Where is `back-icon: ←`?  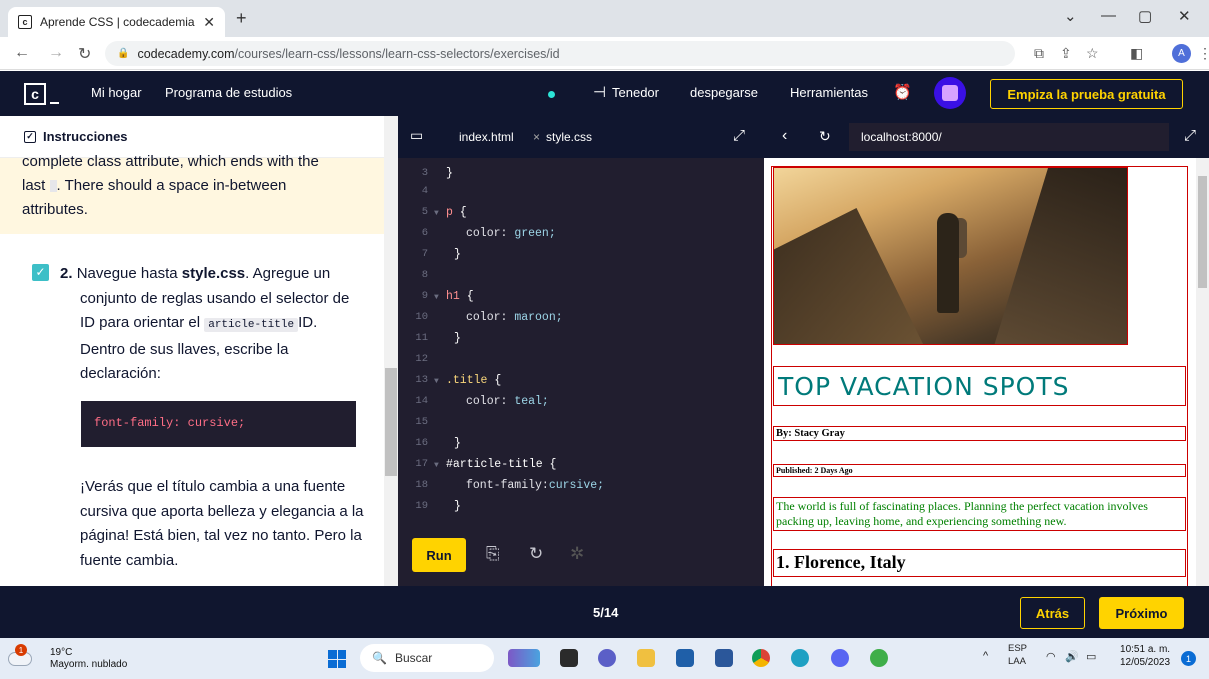
back-icon: ← is located at coordinates (22, 53).